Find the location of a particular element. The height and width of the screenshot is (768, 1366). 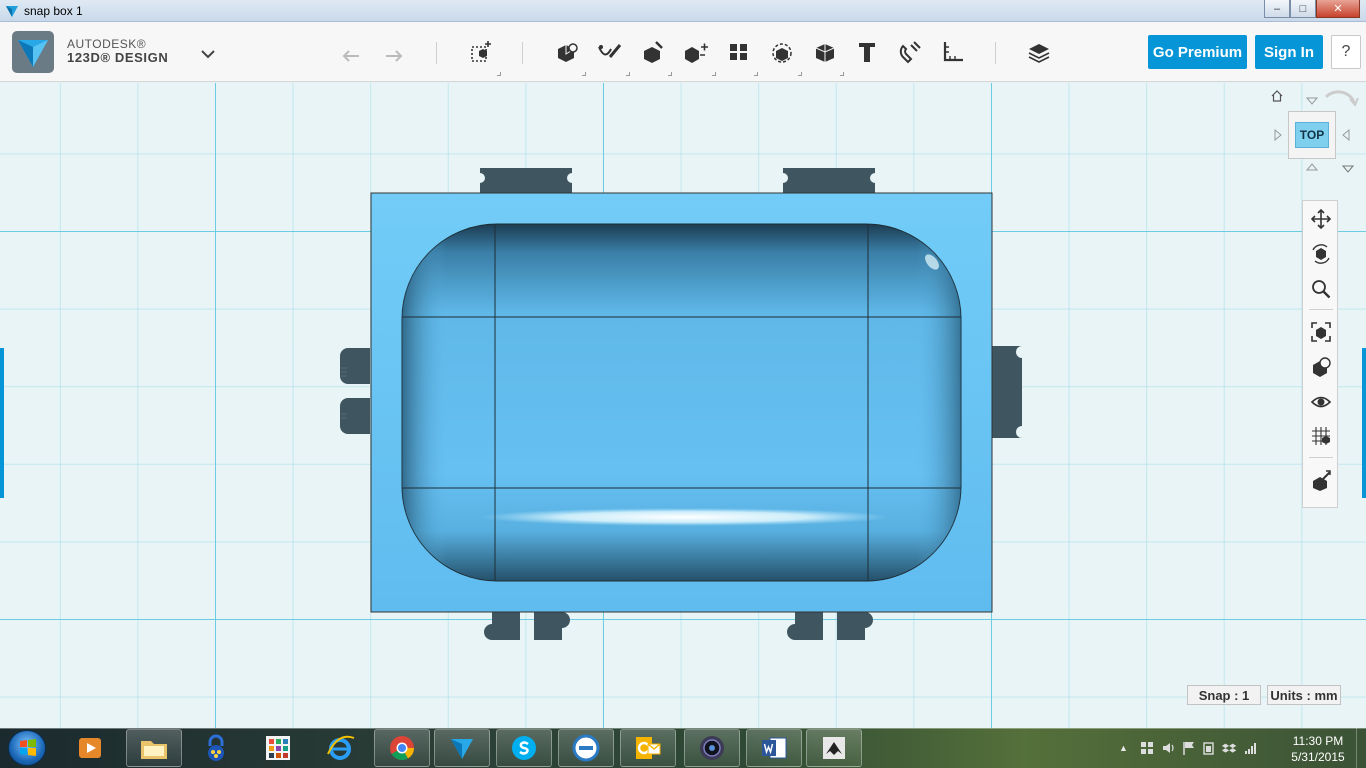

measure-dropdown-caret is located at coordinates (842, 74).